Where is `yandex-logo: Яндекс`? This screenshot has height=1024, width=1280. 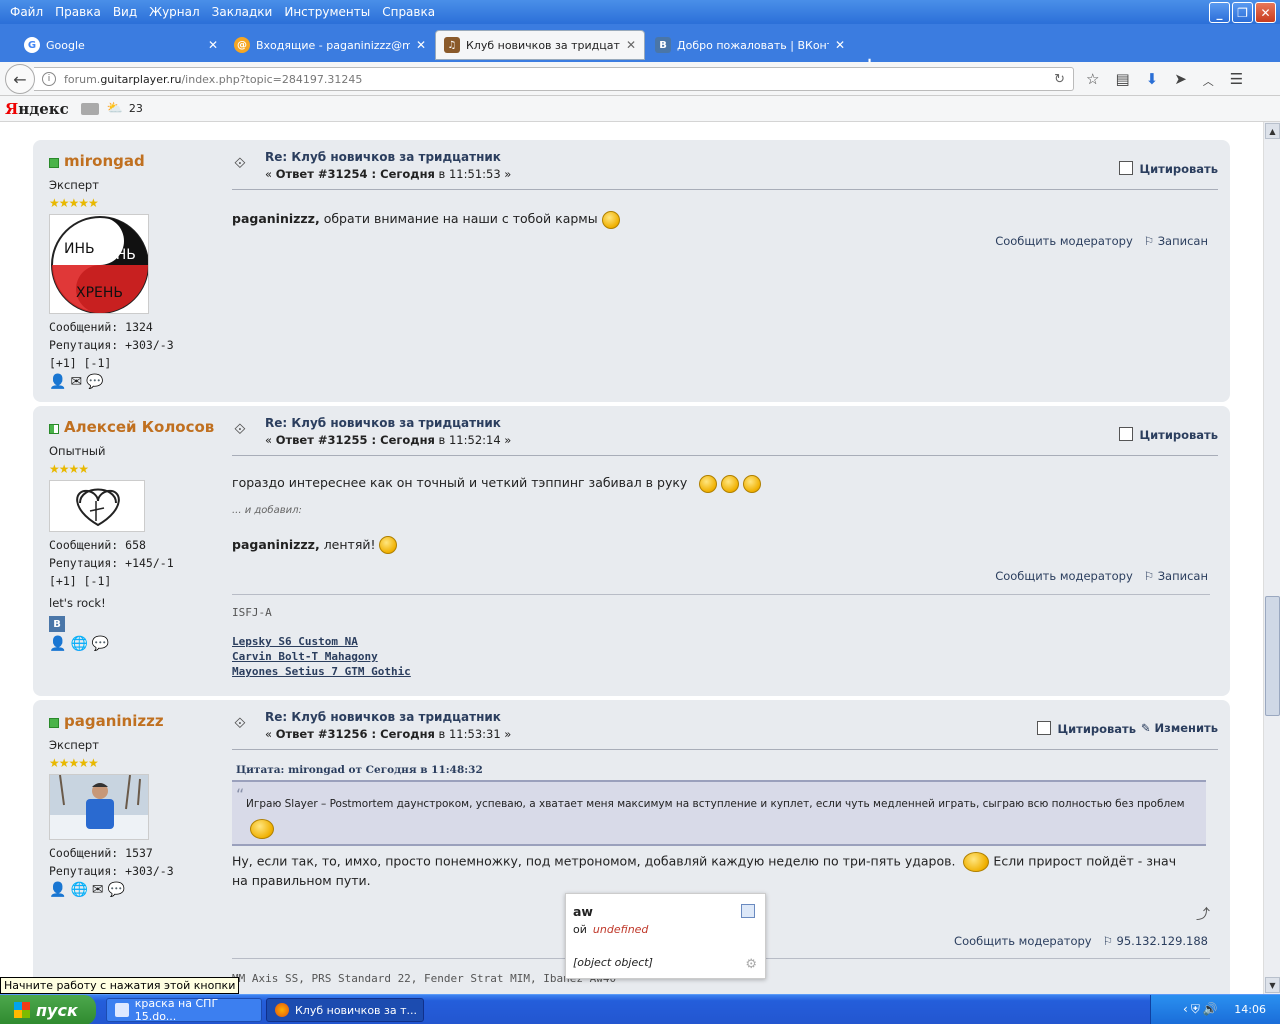 yandex-logo: Яндекс is located at coordinates (37, 109).